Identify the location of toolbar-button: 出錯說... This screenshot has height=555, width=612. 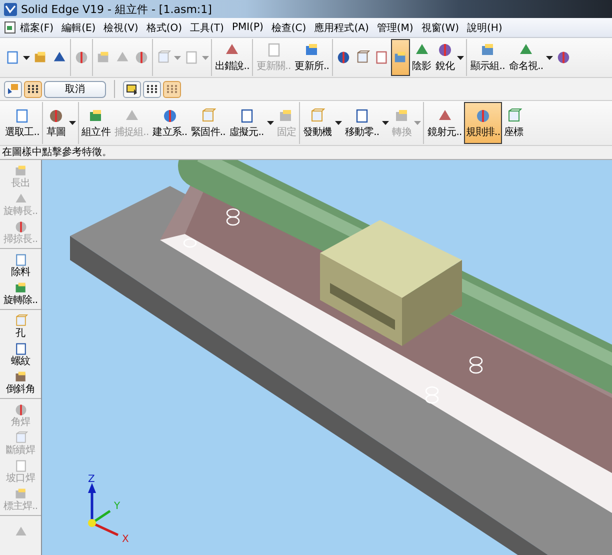
(232, 57).